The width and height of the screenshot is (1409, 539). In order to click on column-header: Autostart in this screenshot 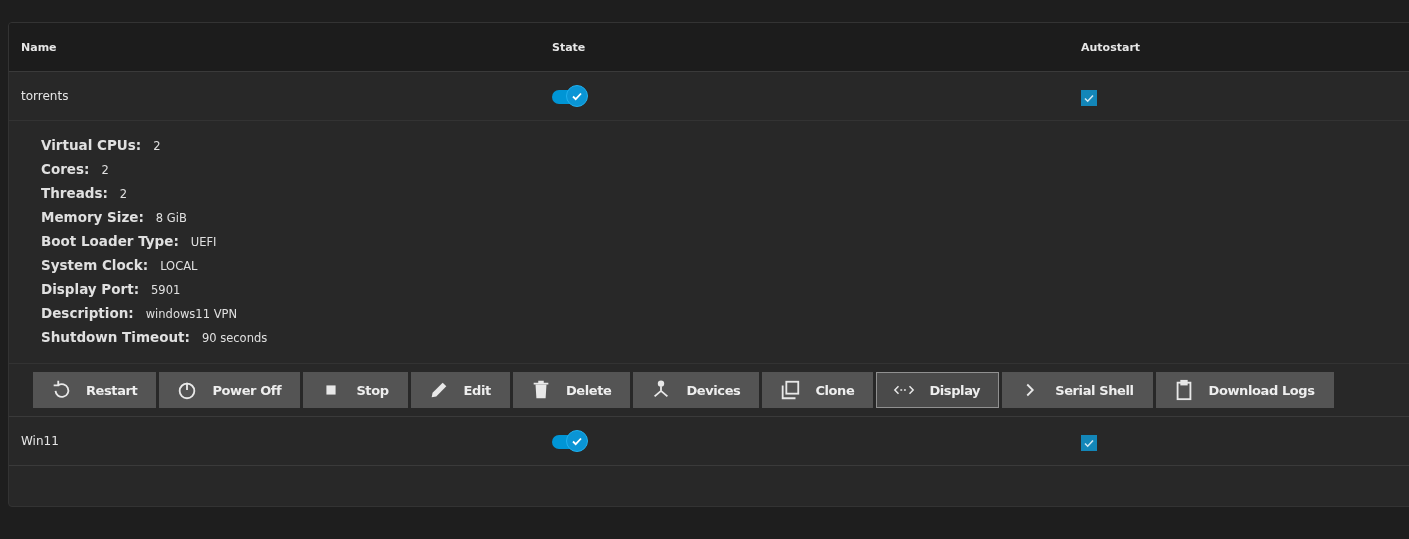, I will do `click(1110, 47)`.